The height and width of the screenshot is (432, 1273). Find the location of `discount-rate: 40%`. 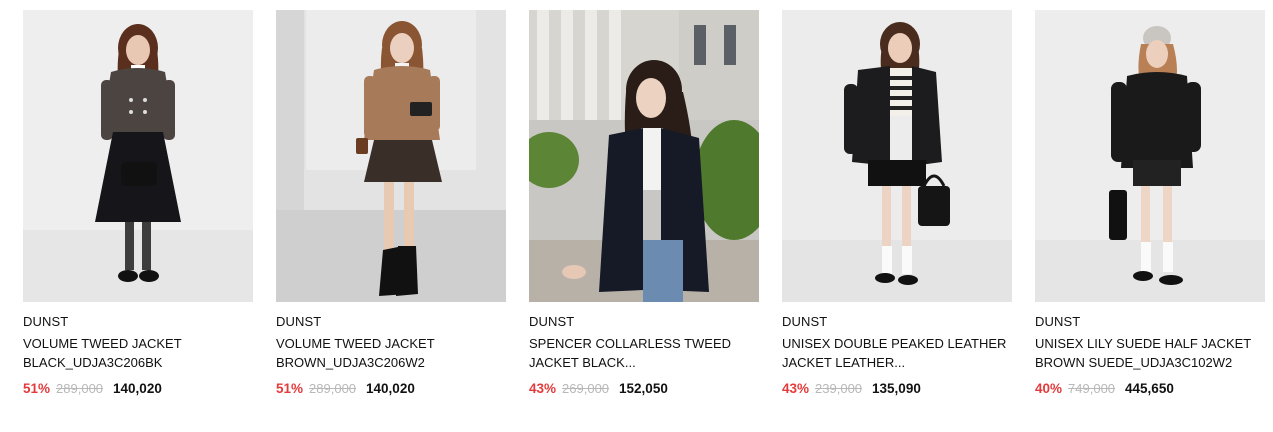

discount-rate: 40% is located at coordinates (1049, 388).